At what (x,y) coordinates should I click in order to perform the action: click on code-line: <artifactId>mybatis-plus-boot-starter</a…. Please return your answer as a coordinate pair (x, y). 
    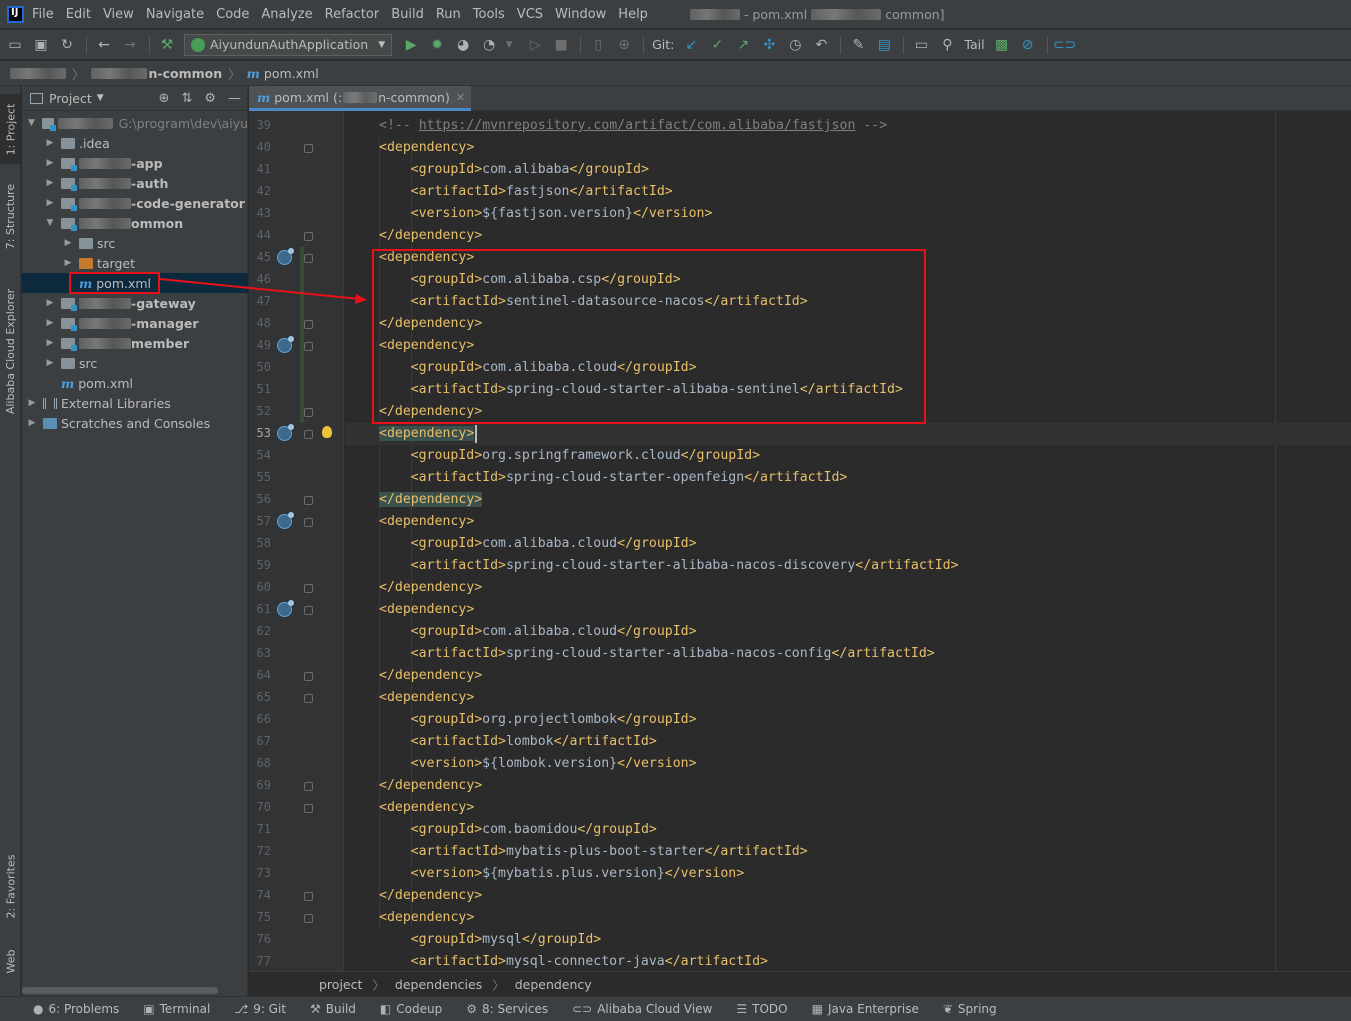
    Looking at the image, I should click on (848, 852).